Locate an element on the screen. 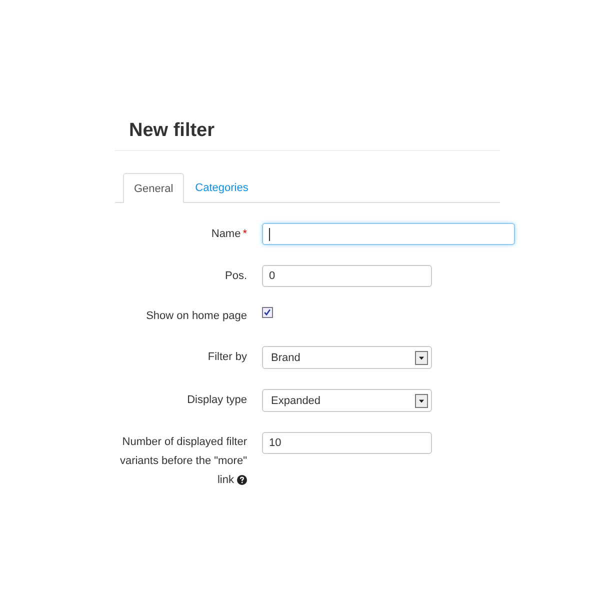 The width and height of the screenshot is (600, 600). field-label: Display type is located at coordinates (216, 400).